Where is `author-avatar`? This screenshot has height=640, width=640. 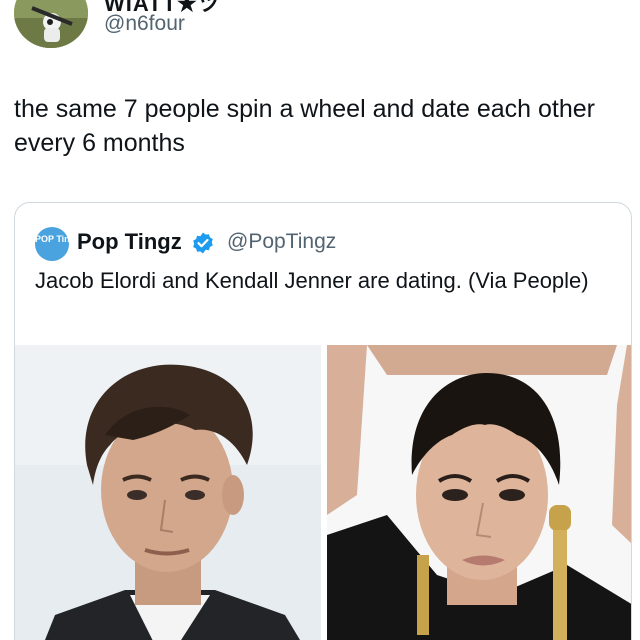 author-avatar is located at coordinates (51, 24).